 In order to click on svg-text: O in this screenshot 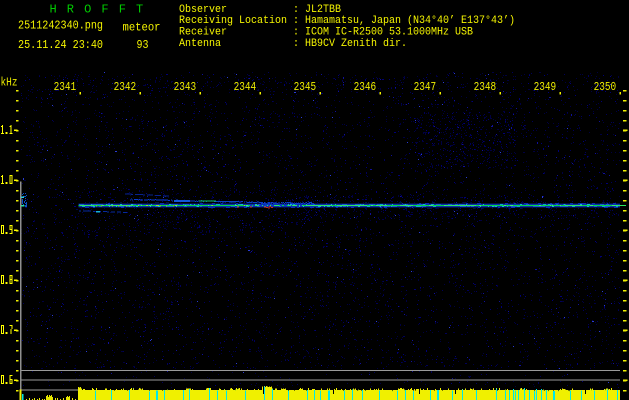, I will do `click(87, 9)`.